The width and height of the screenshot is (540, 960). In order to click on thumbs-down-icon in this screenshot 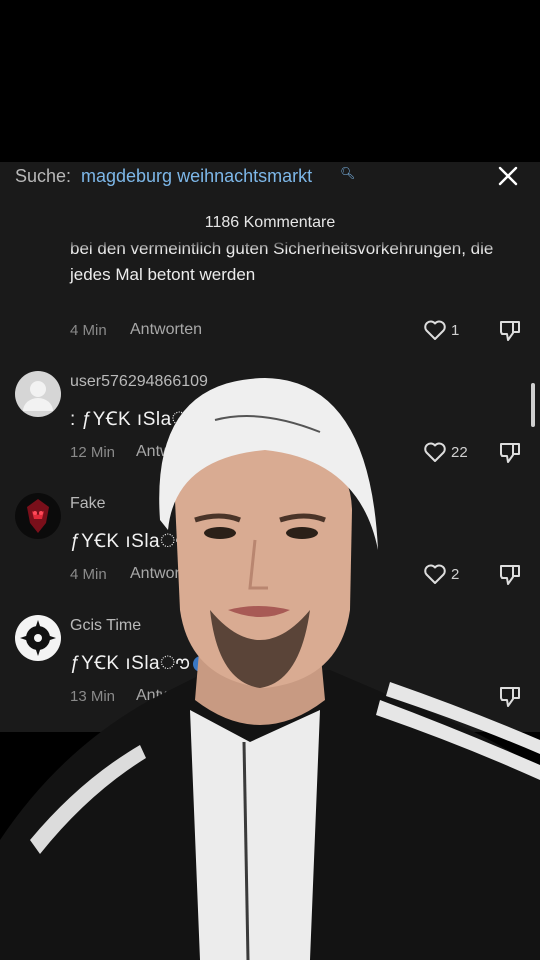, I will do `click(510, 330)`.